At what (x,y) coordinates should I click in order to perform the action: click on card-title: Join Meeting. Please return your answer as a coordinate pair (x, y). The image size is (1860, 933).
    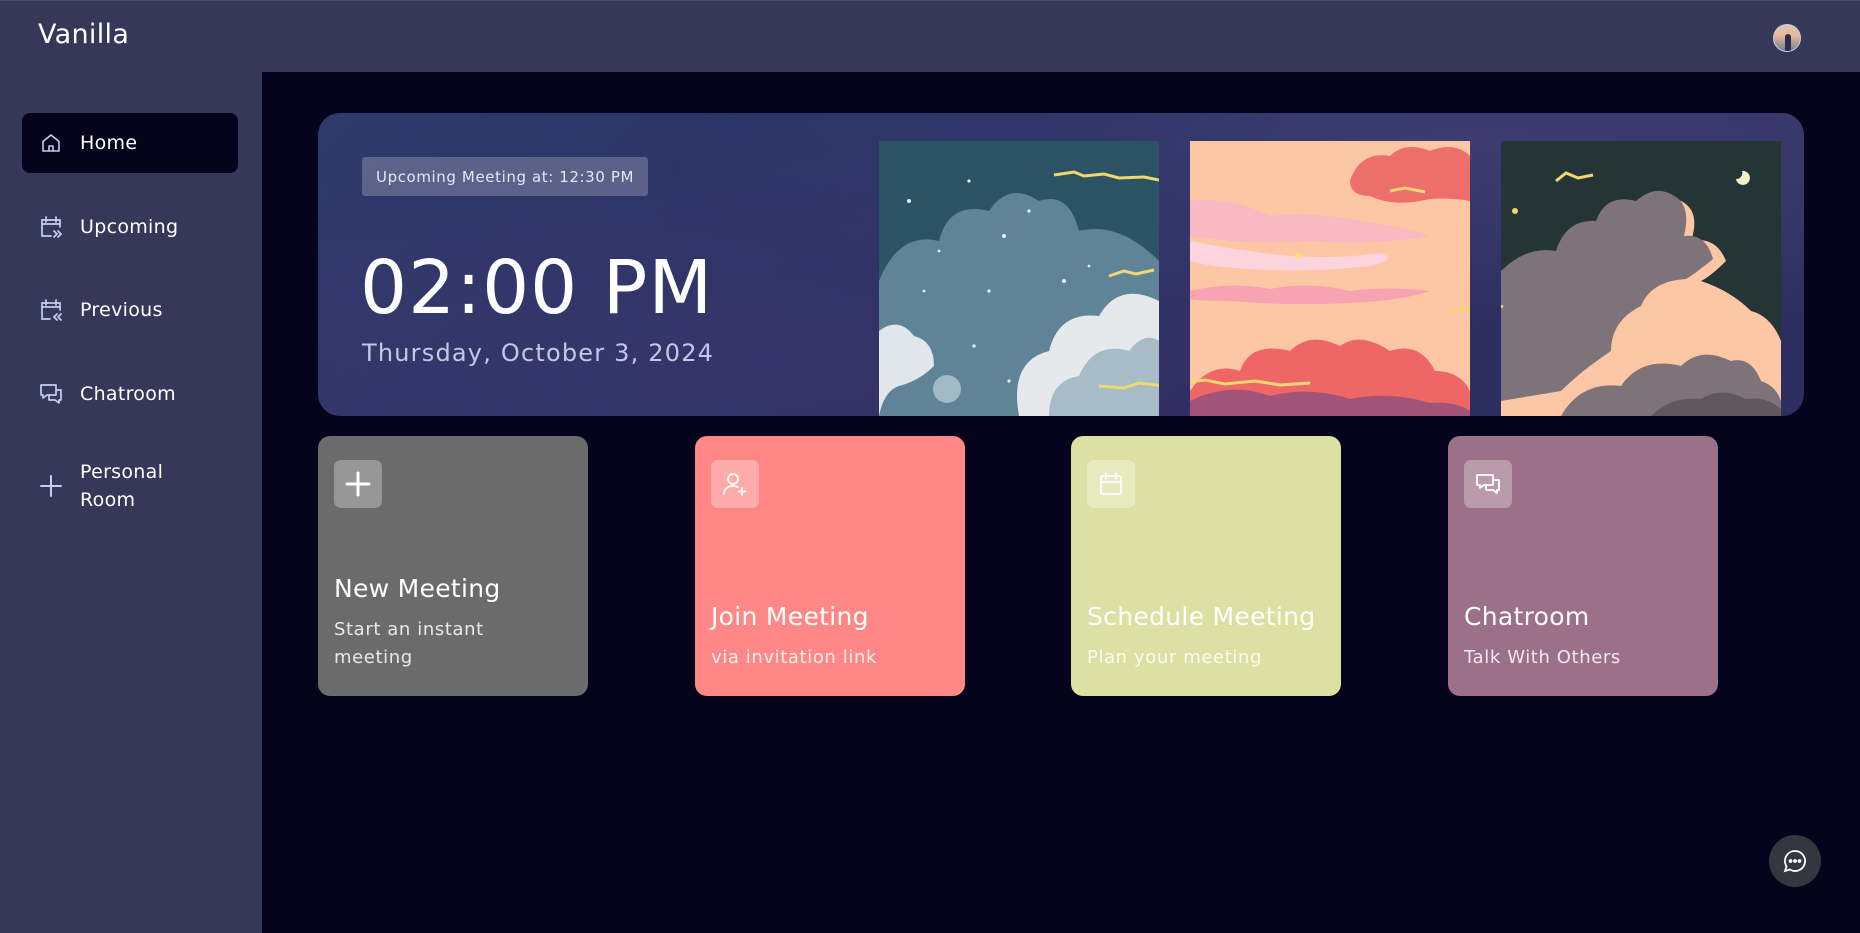
    Looking at the image, I should click on (790, 616).